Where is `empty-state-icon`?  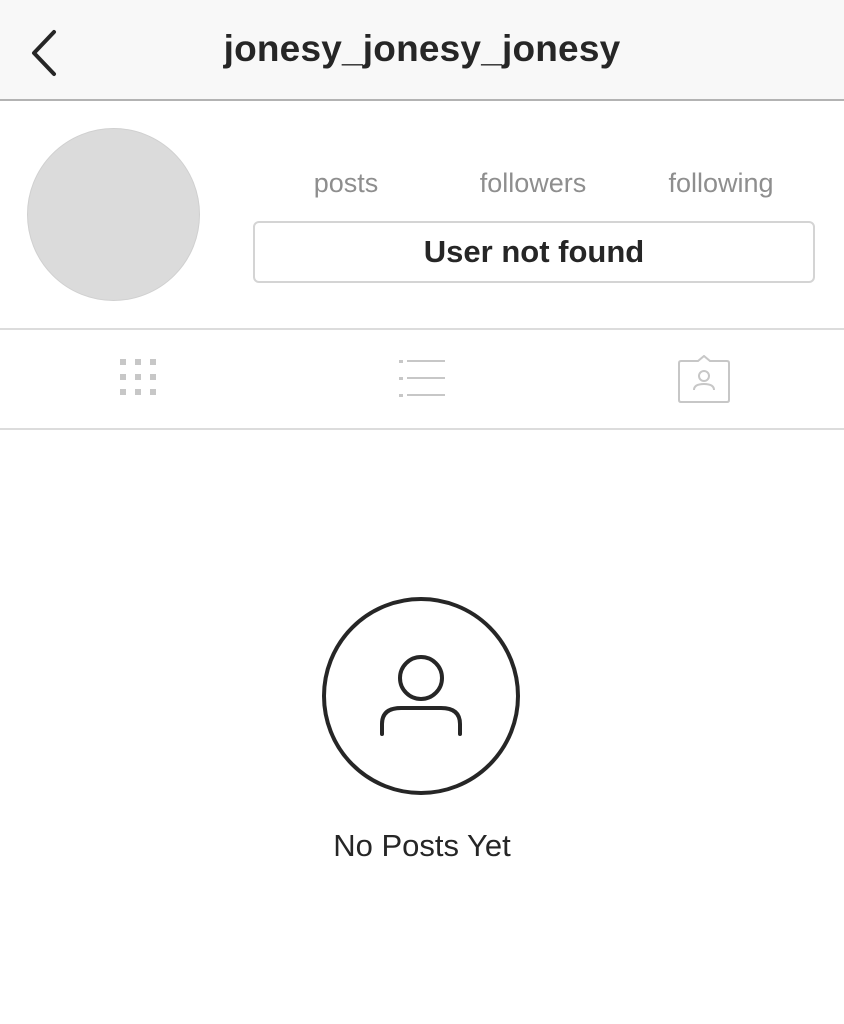 empty-state-icon is located at coordinates (421, 696).